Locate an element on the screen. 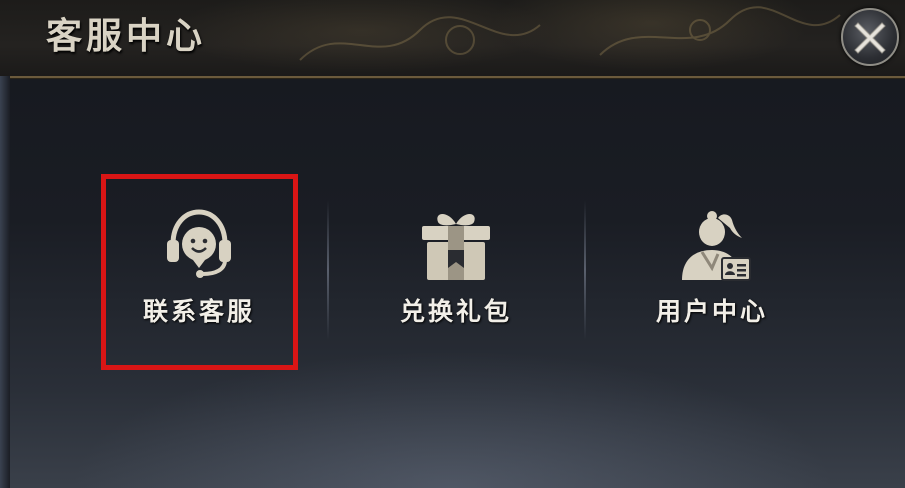 This screenshot has width=905, height=488. user-center-label: 用户中心 is located at coordinates (711, 311).